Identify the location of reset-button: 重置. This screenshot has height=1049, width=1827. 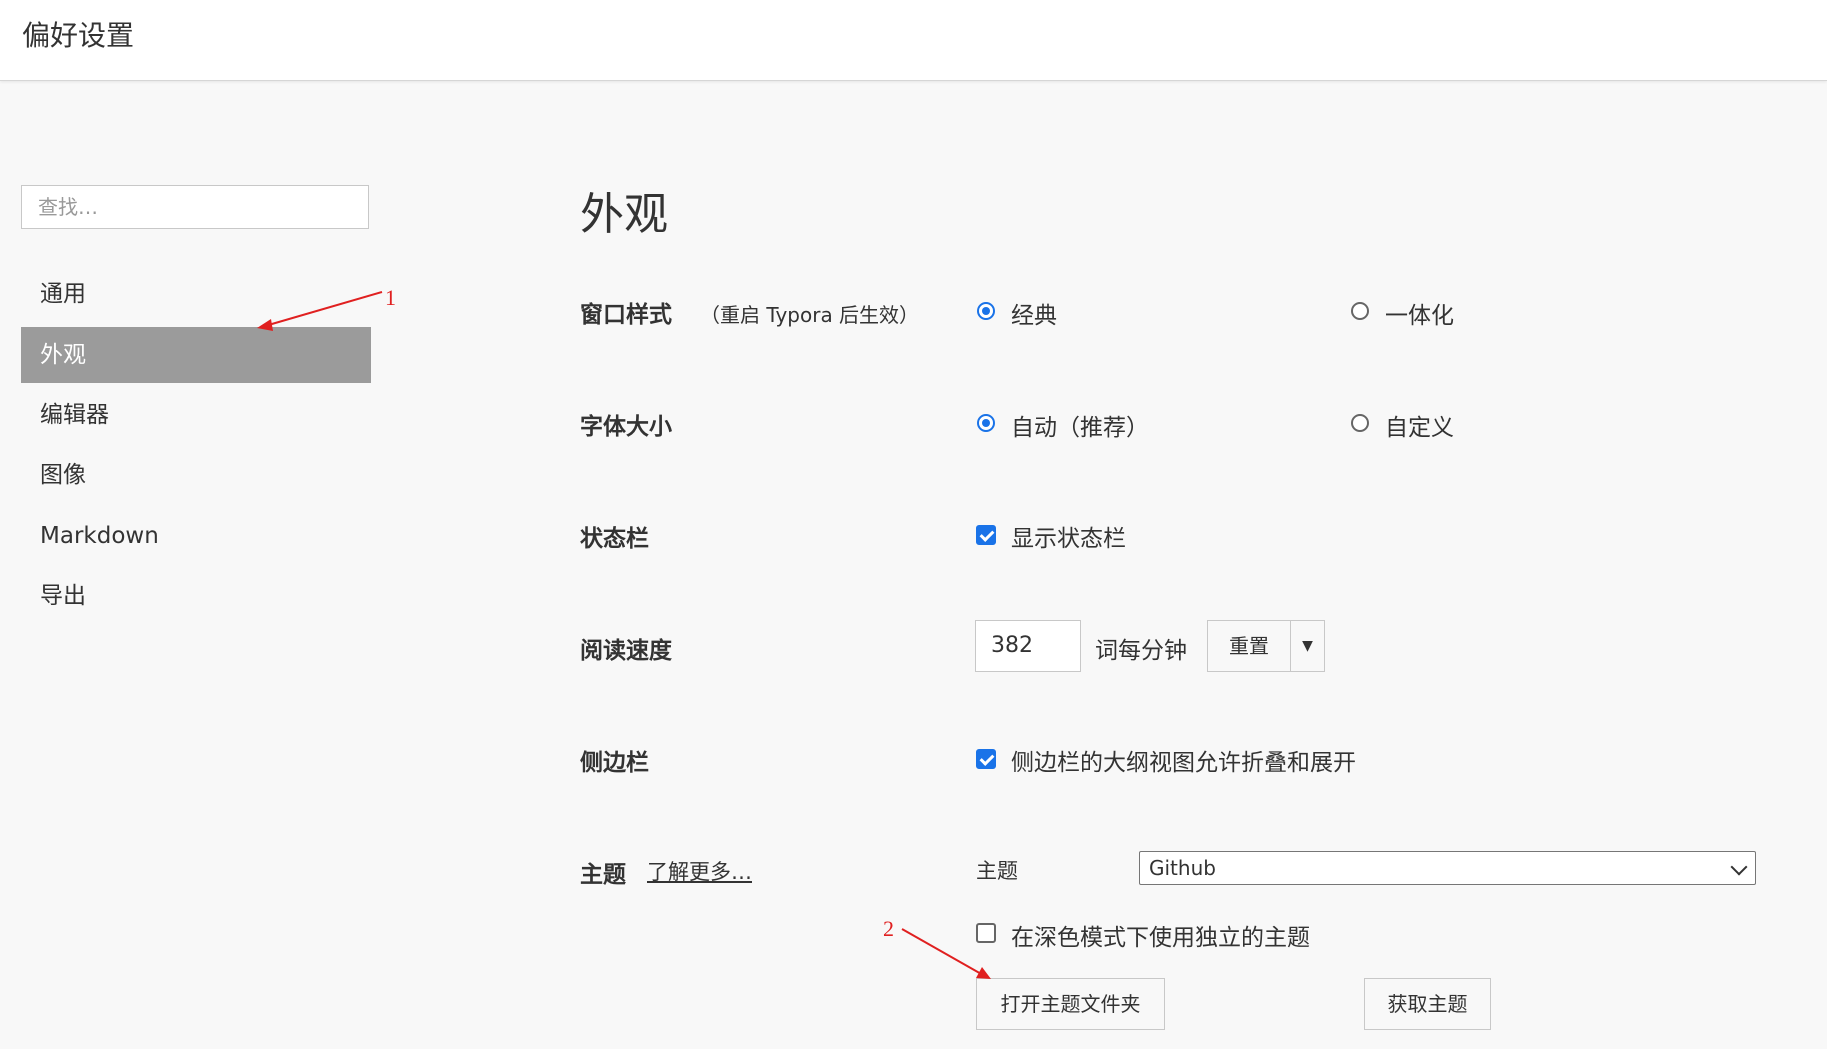
(1249, 646).